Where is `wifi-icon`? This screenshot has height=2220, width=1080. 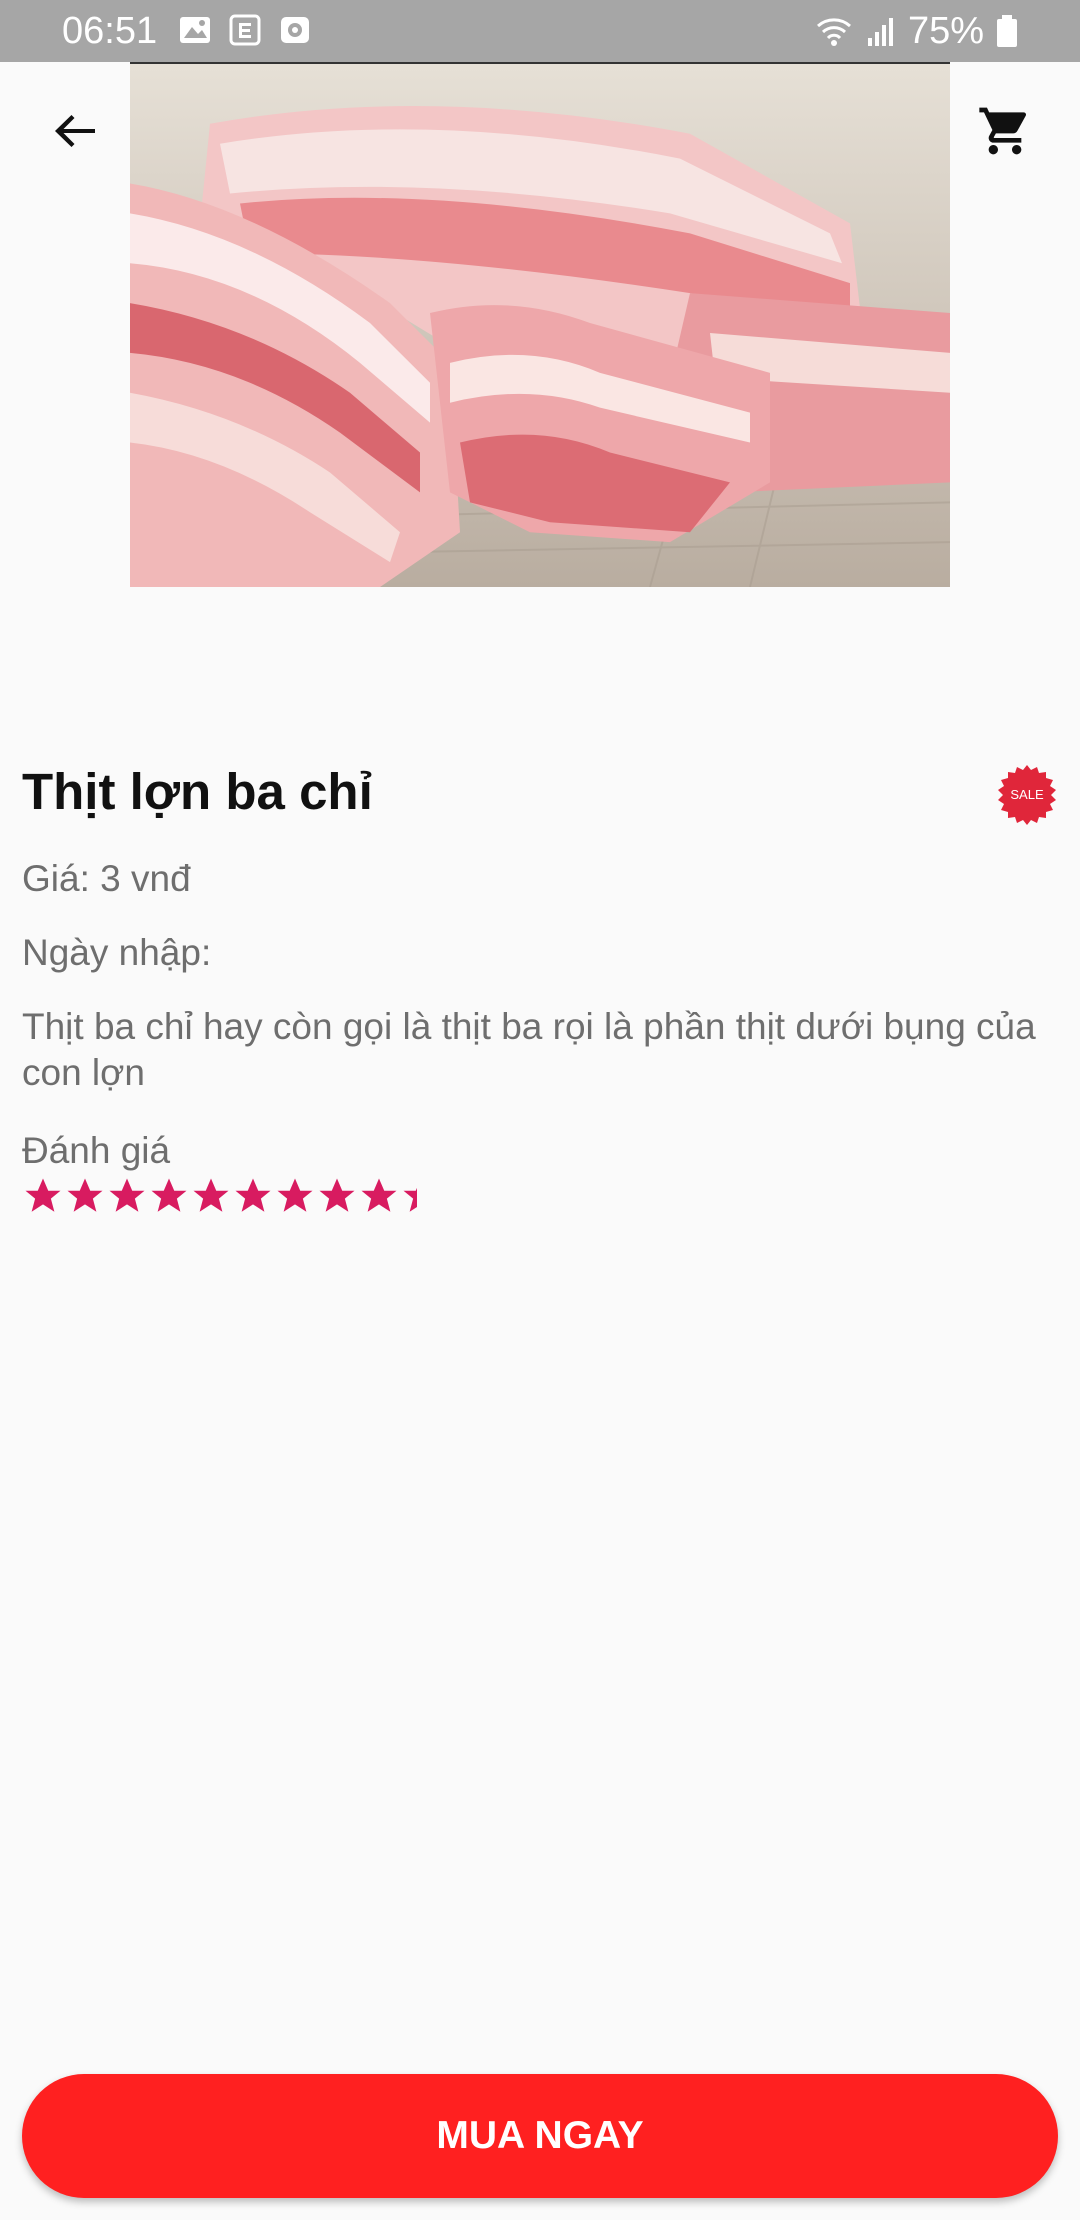
wifi-icon is located at coordinates (833, 32).